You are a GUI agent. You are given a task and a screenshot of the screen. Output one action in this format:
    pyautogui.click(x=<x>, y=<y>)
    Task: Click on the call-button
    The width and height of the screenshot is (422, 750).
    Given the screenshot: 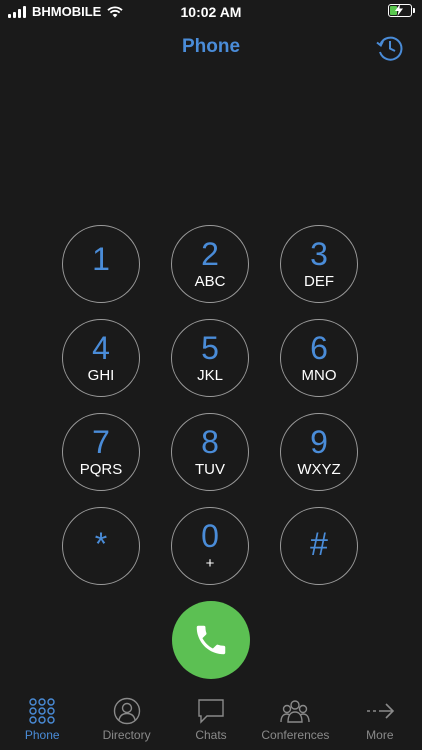 What is the action you would take?
    pyautogui.click(x=211, y=640)
    